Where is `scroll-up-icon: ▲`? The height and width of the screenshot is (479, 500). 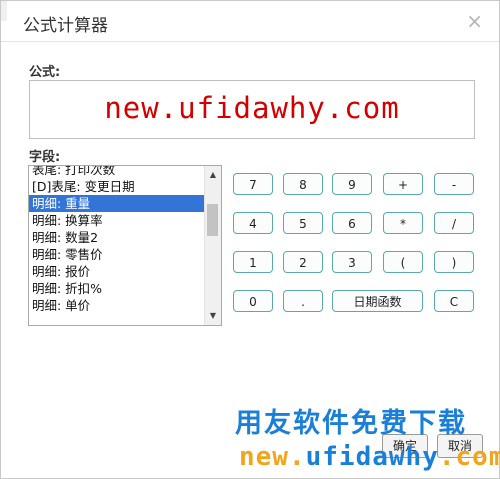 scroll-up-icon: ▲ is located at coordinates (213, 175).